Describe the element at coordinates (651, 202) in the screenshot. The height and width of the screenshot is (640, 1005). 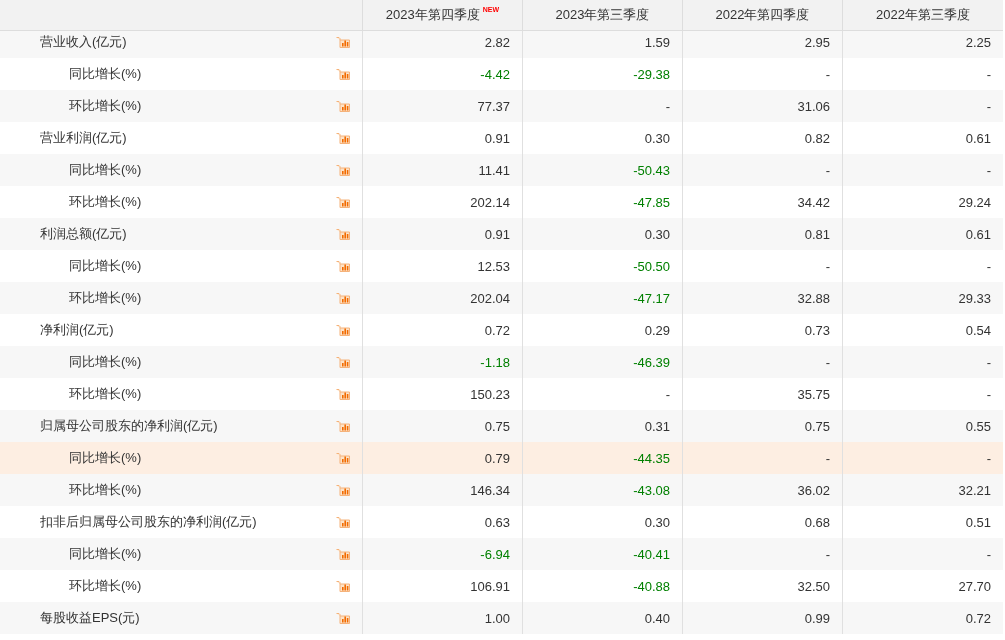
I see `table-cell: -47.85` at that location.